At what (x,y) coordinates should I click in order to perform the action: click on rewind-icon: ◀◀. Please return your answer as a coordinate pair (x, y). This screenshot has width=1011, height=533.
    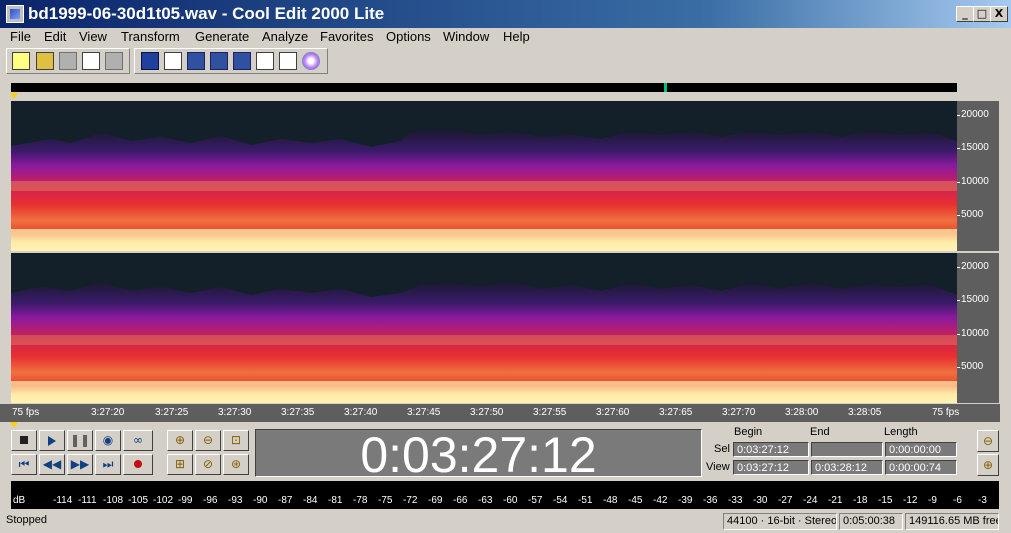
    Looking at the image, I should click on (52, 464).